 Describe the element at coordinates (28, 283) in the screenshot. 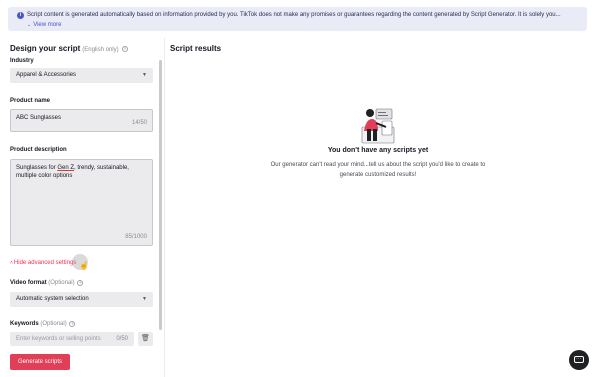

I see `video-format-label-text: Video format` at that location.